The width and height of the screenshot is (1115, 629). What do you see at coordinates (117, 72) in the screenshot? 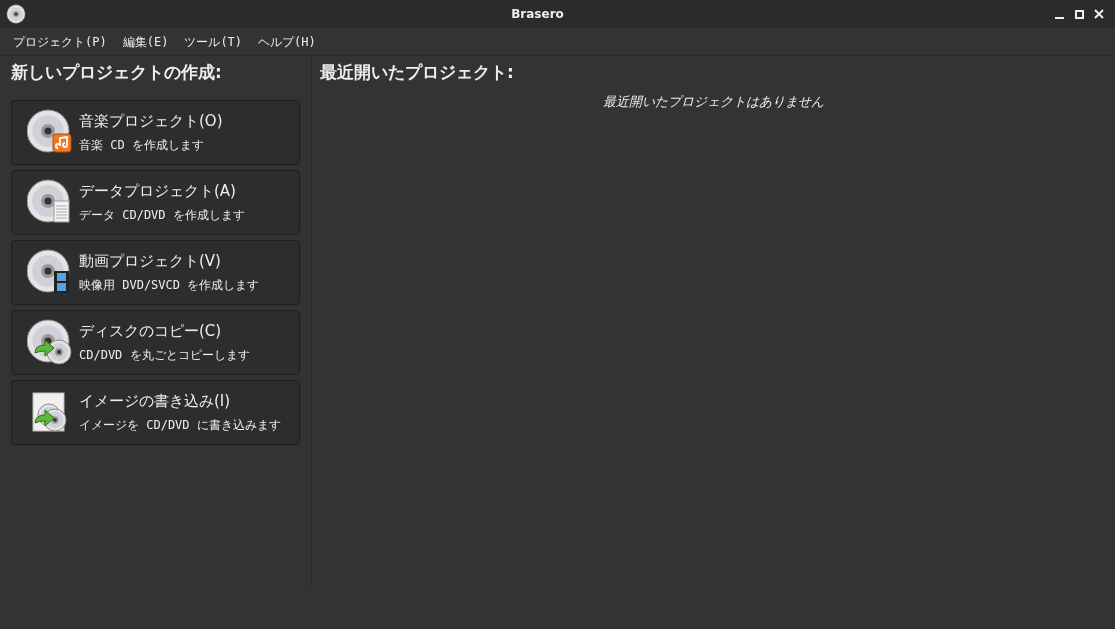
I see `section-heading: 新しいプロジェクトの作成:` at bounding box center [117, 72].